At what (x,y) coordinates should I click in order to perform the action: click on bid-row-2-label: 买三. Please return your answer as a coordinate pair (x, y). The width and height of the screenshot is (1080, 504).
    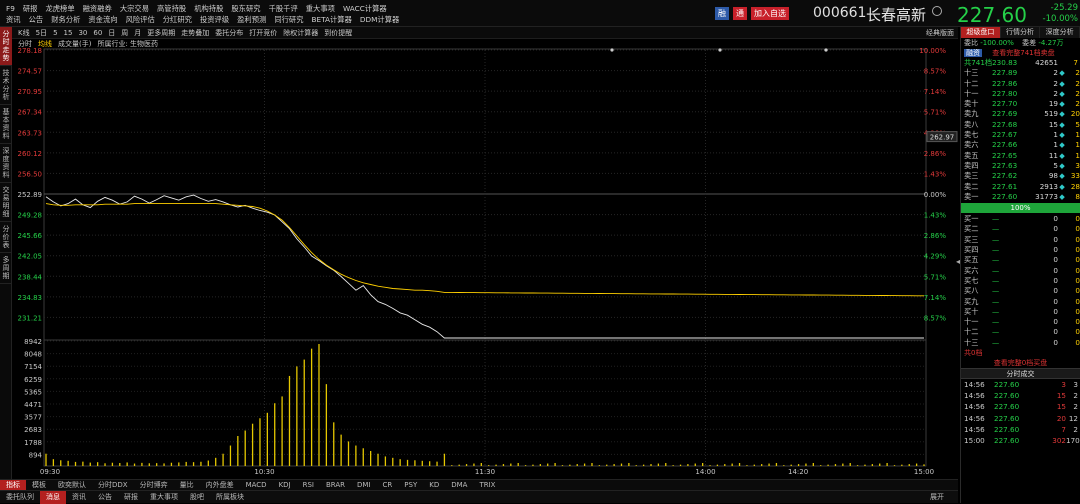
    Looking at the image, I should click on (971, 239).